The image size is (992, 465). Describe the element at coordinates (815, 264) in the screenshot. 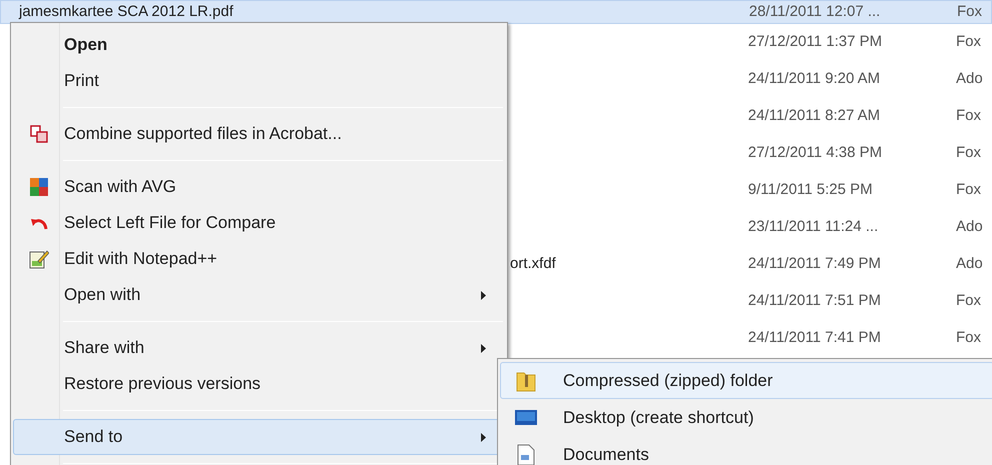

I see `date-cell-text: 24/11/2011 7:49 PM` at that location.